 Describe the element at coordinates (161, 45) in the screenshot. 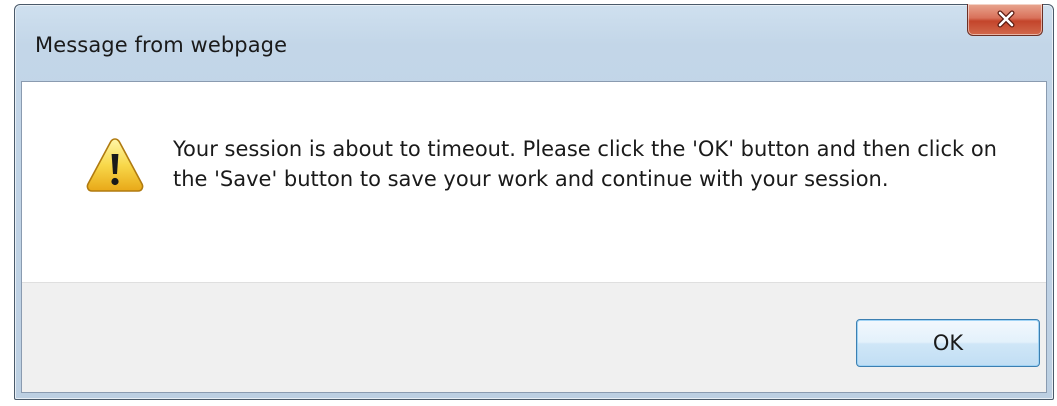

I see `dialog-title: Message from webpage` at that location.